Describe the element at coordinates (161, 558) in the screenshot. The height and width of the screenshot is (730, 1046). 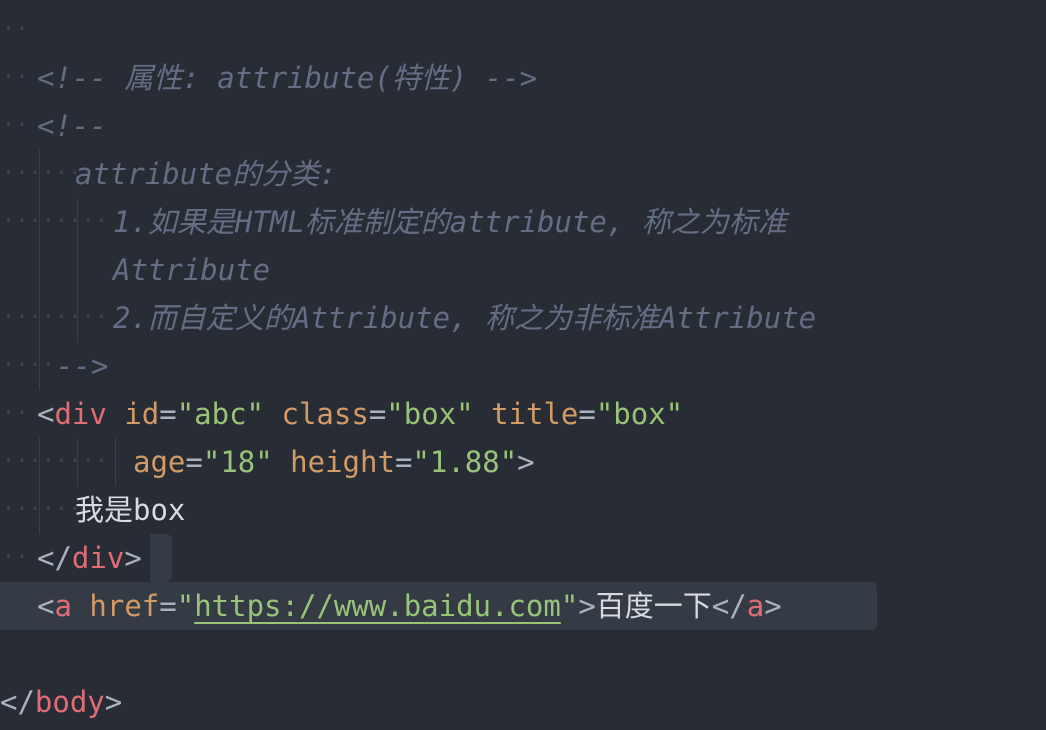
I see `bracket-match-highlight` at that location.